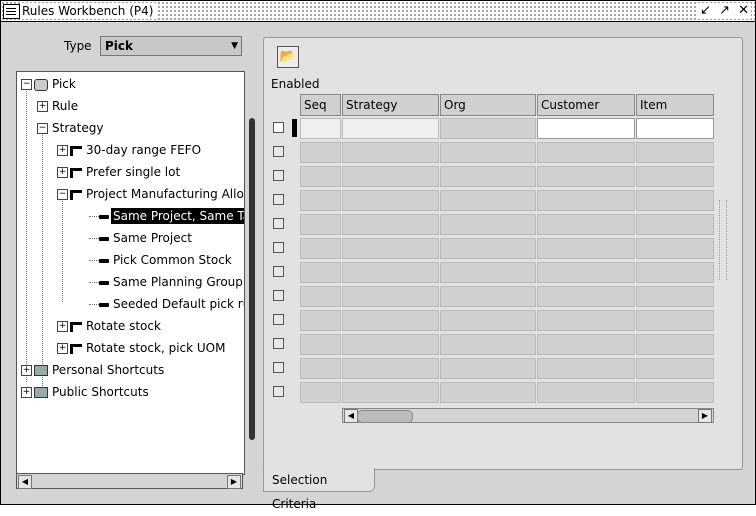  I want to click on column-header-customer: Customer, so click(586, 105).